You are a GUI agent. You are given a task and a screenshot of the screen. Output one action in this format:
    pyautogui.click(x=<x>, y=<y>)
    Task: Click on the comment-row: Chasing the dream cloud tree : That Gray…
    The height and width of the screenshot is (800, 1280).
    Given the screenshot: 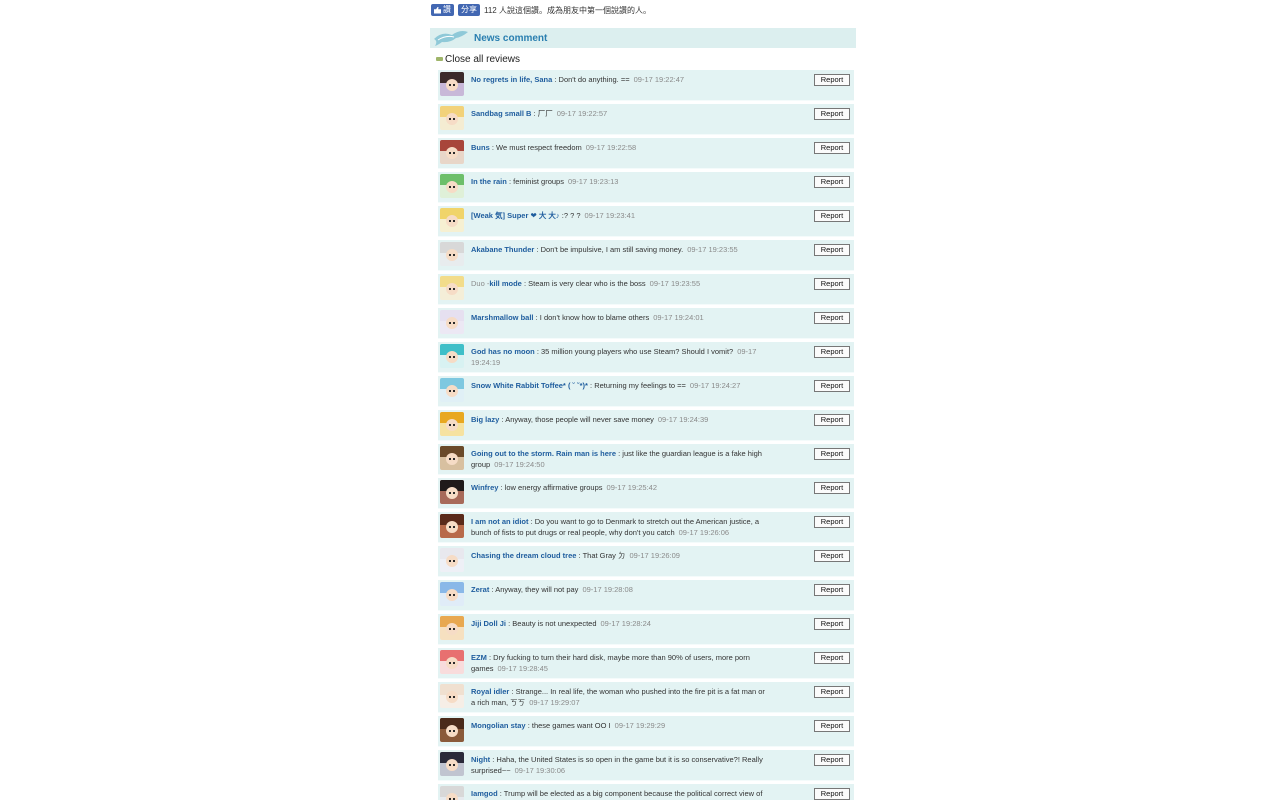 What is the action you would take?
    pyautogui.click(x=646, y=561)
    